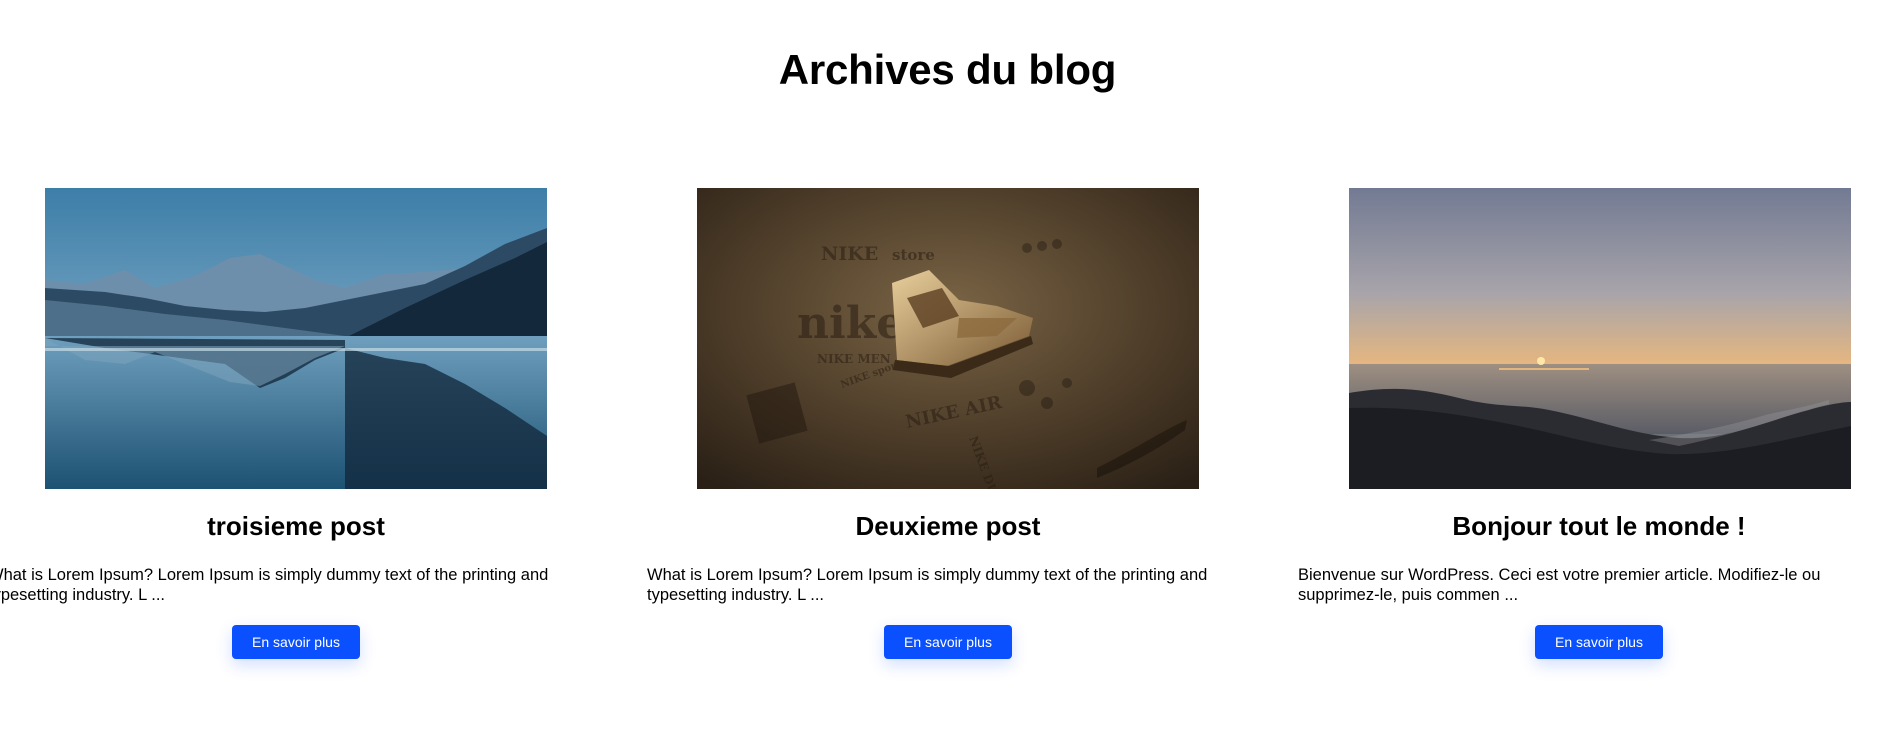 Image resolution: width=1895 pixels, height=737 pixels. Describe the element at coordinates (849, 254) in the screenshot. I see `svg-text: NIKE` at that location.